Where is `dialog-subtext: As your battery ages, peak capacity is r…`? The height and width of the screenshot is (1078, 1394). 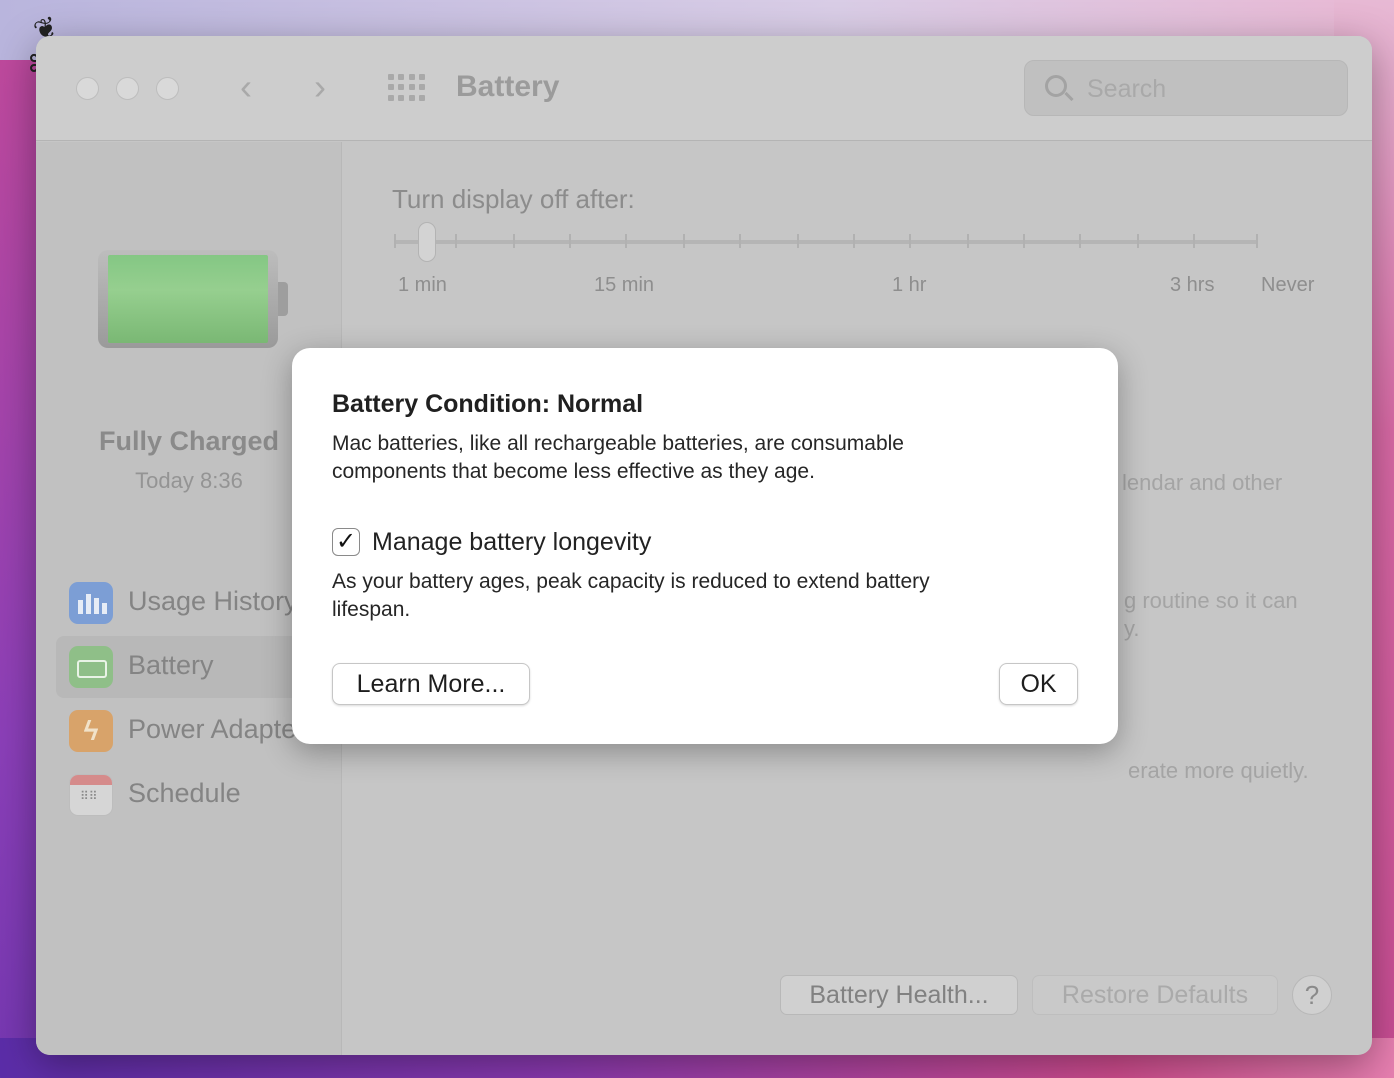
dialog-subtext: As your battery ages, peak capacity is r… is located at coordinates (631, 595).